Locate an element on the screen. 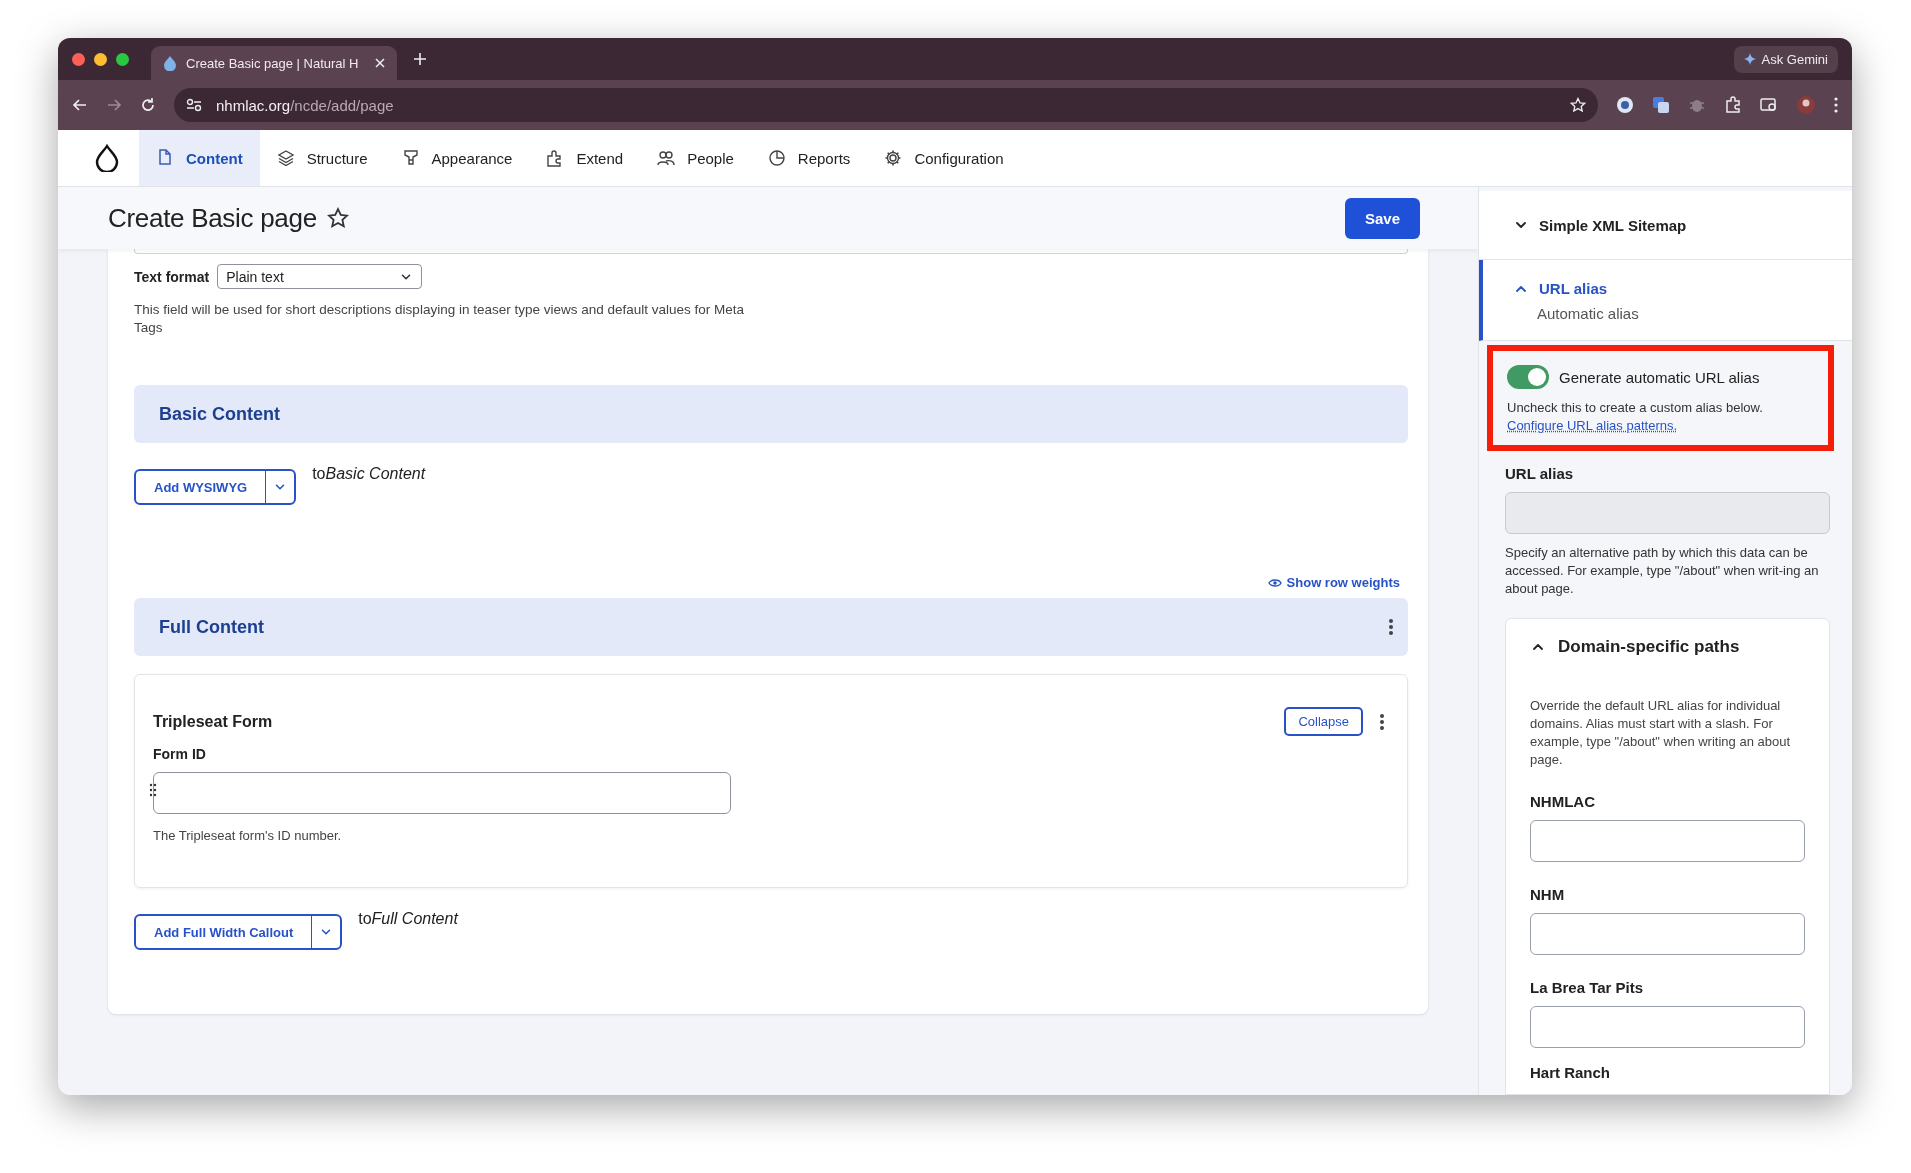 This screenshot has width=1911, height=1173. add-split-button: Add WYSIWYG is located at coordinates (215, 487).